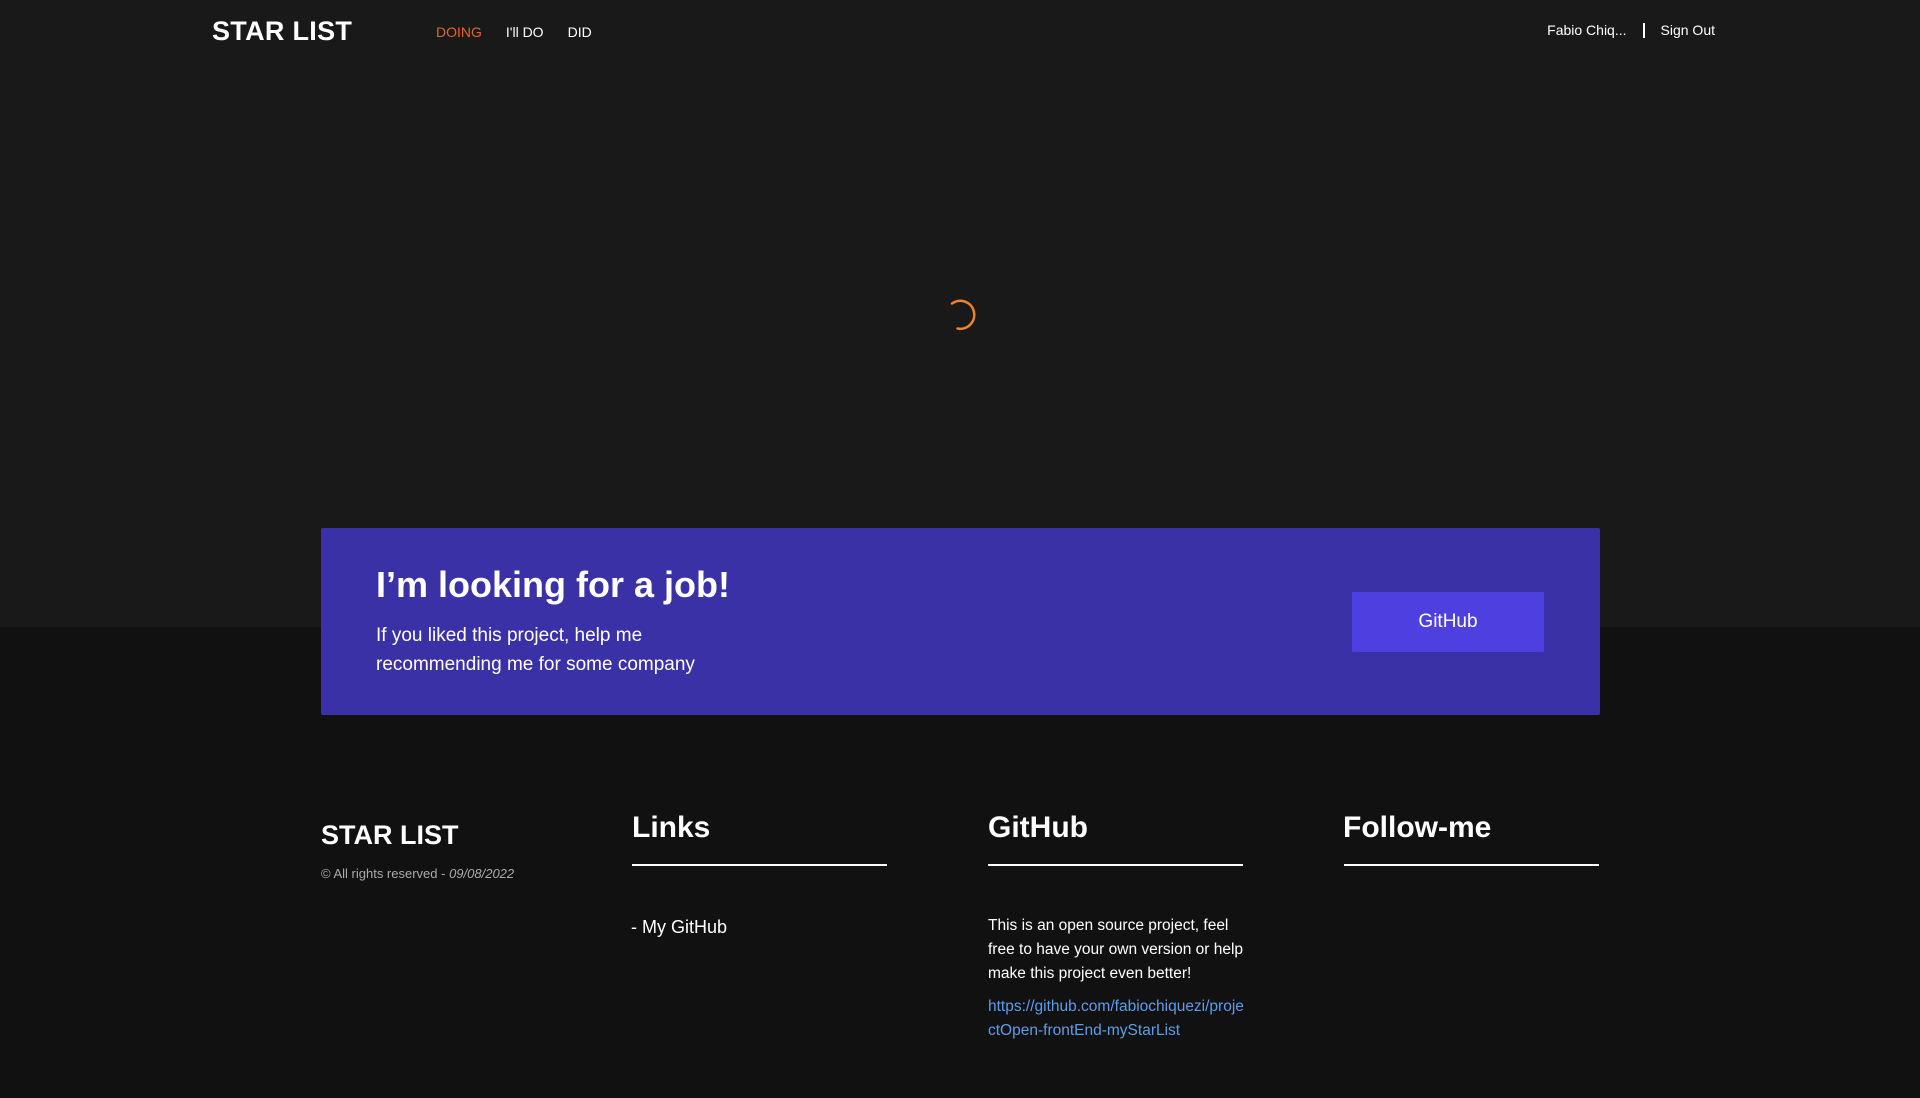  Describe the element at coordinates (963, 315) in the screenshot. I see `loading-spinner-icon` at that location.